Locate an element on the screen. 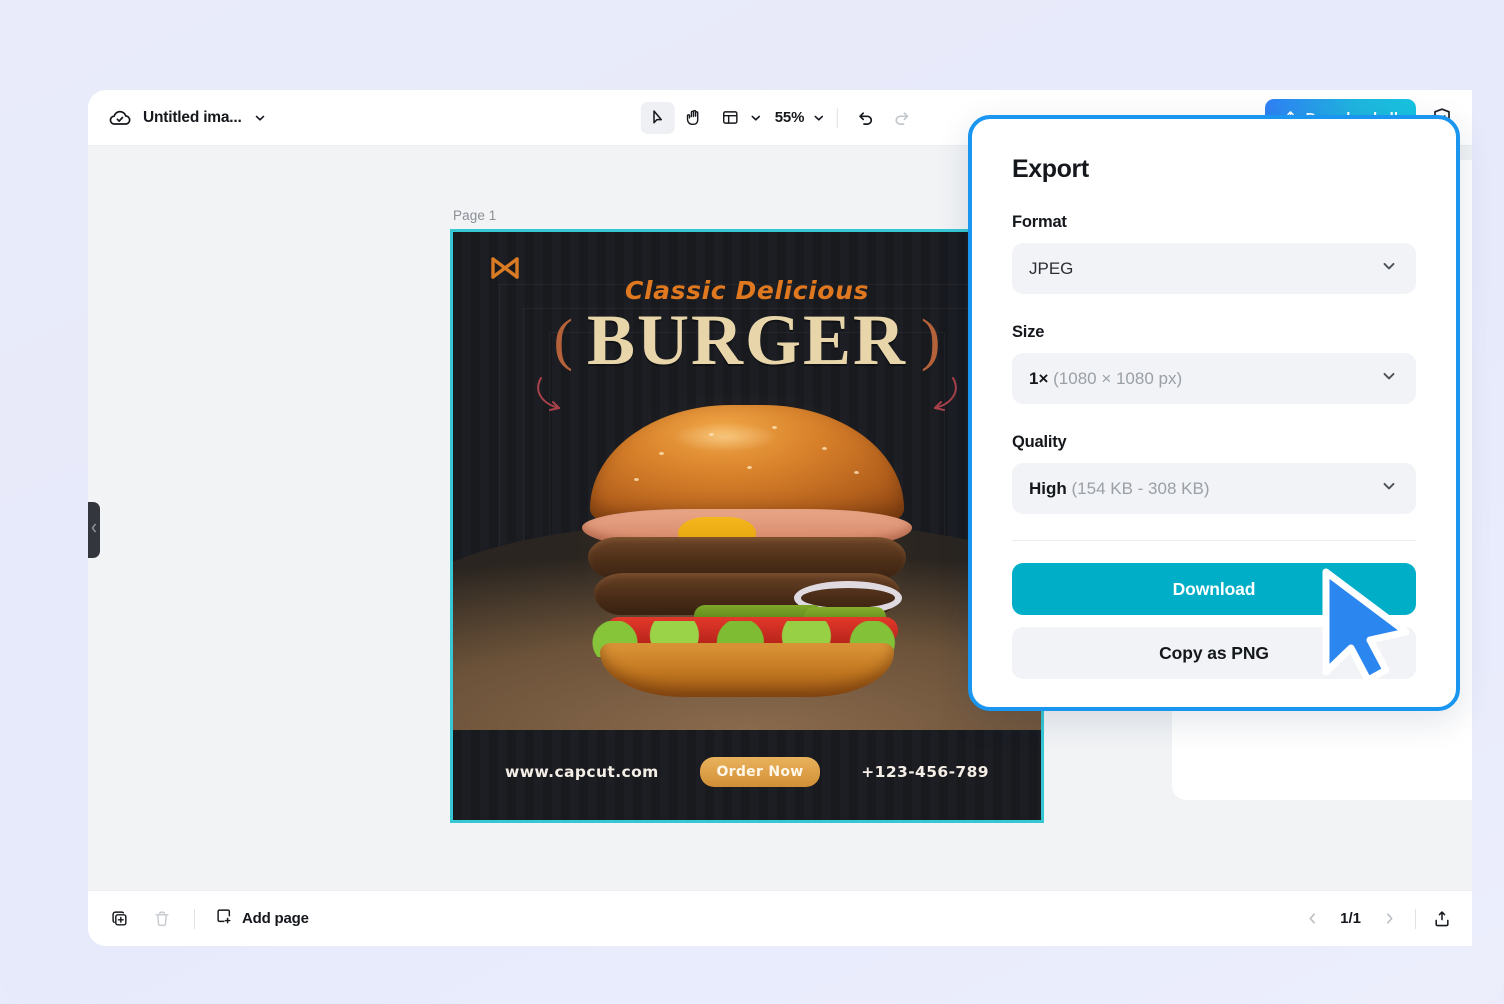 This screenshot has height=1004, width=1504. hand-tool-button is located at coordinates (694, 118).